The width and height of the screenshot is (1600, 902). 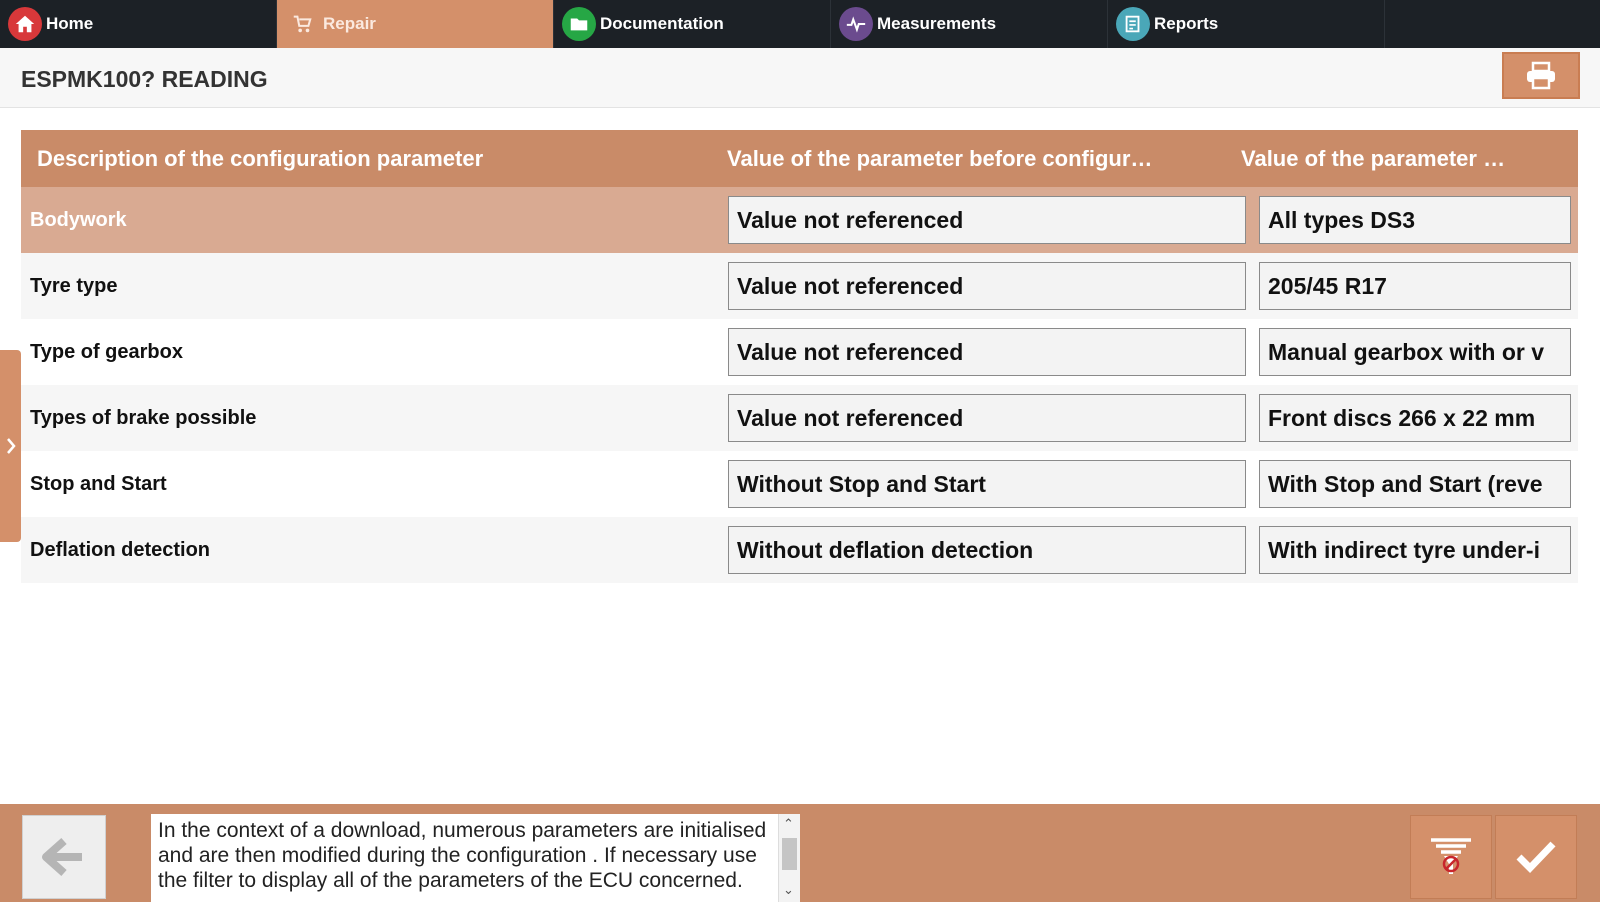 I want to click on value-after-field: Manual gearbox with or v, so click(x=1415, y=352).